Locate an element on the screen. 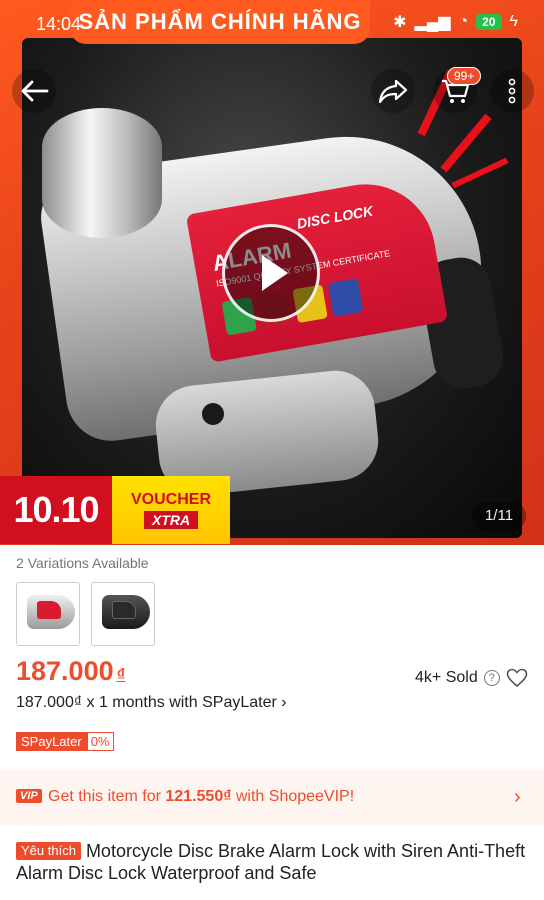  lock-cylinder-illustration is located at coordinates (102, 173).